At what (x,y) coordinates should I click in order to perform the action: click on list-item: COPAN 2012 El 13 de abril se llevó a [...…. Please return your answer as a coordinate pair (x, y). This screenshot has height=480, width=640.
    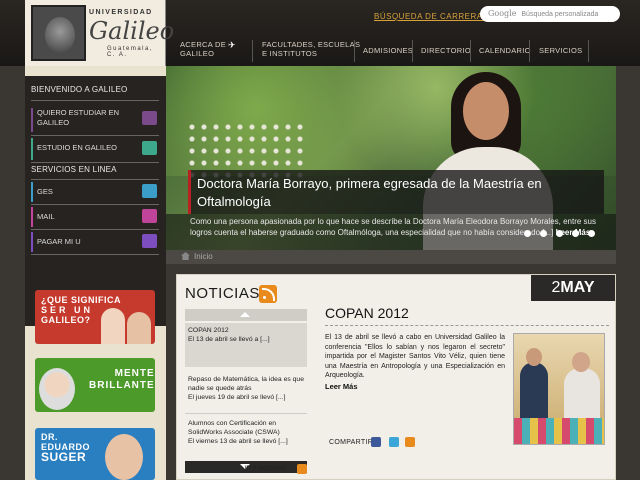
    Looking at the image, I should click on (246, 345).